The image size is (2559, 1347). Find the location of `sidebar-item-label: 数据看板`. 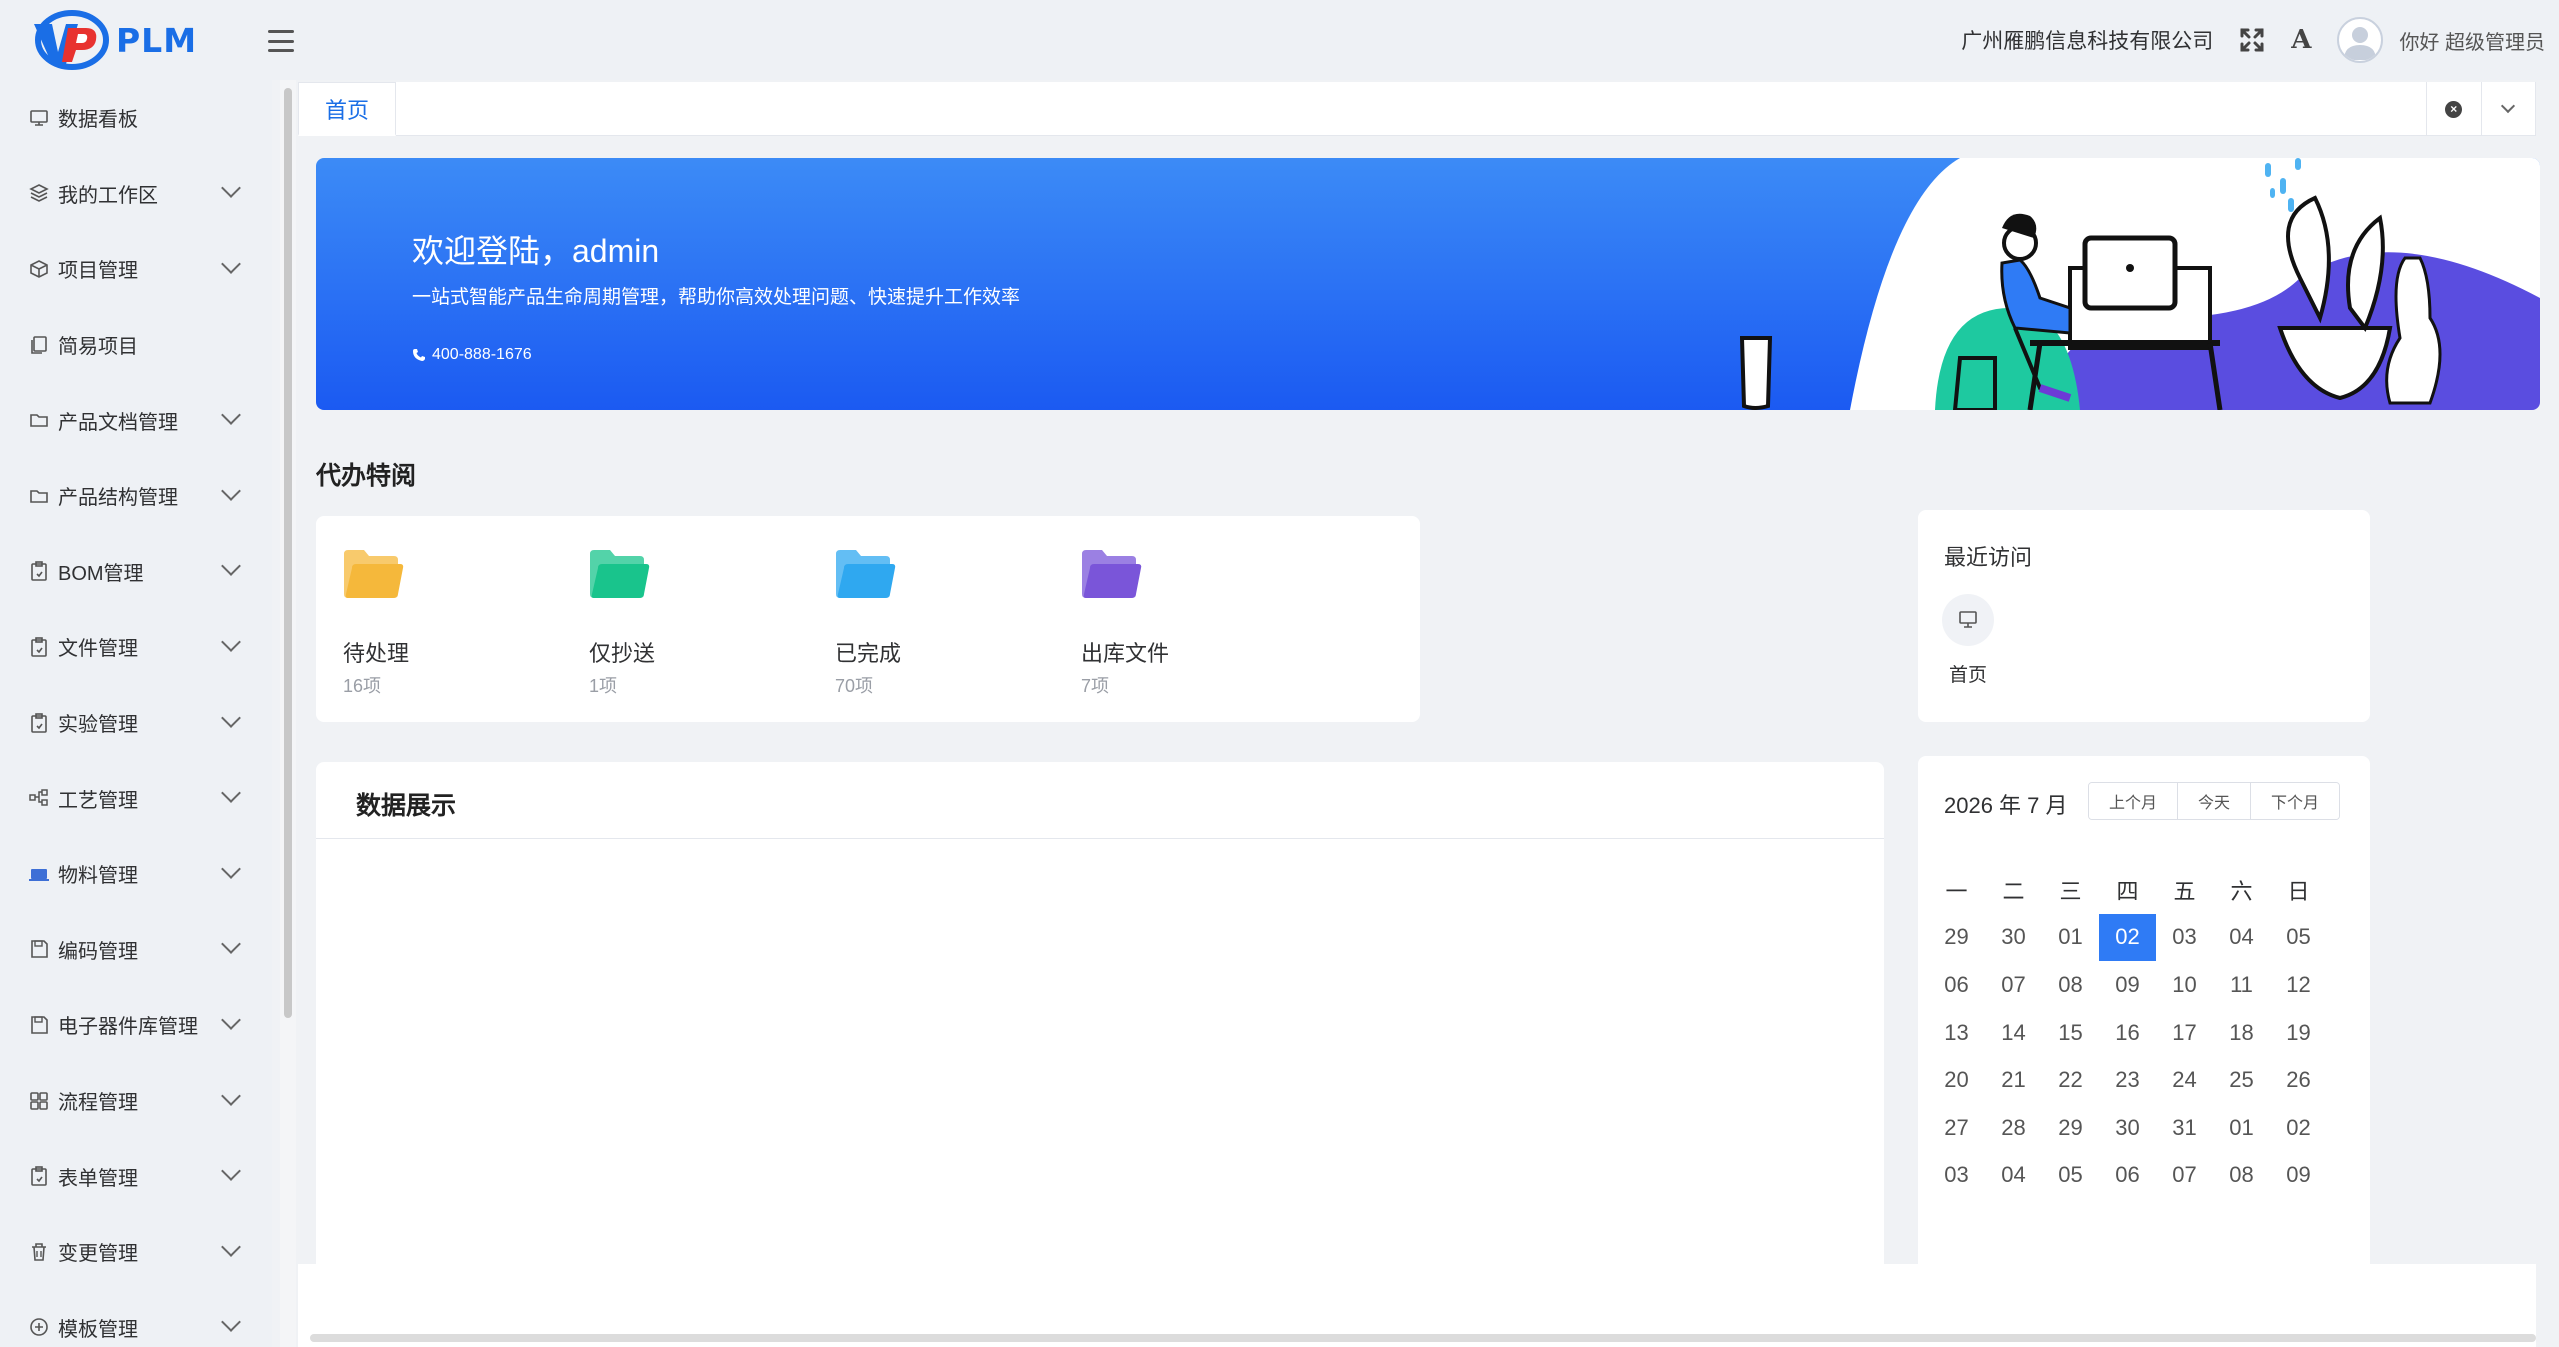

sidebar-item-label: 数据看板 is located at coordinates (98, 120).